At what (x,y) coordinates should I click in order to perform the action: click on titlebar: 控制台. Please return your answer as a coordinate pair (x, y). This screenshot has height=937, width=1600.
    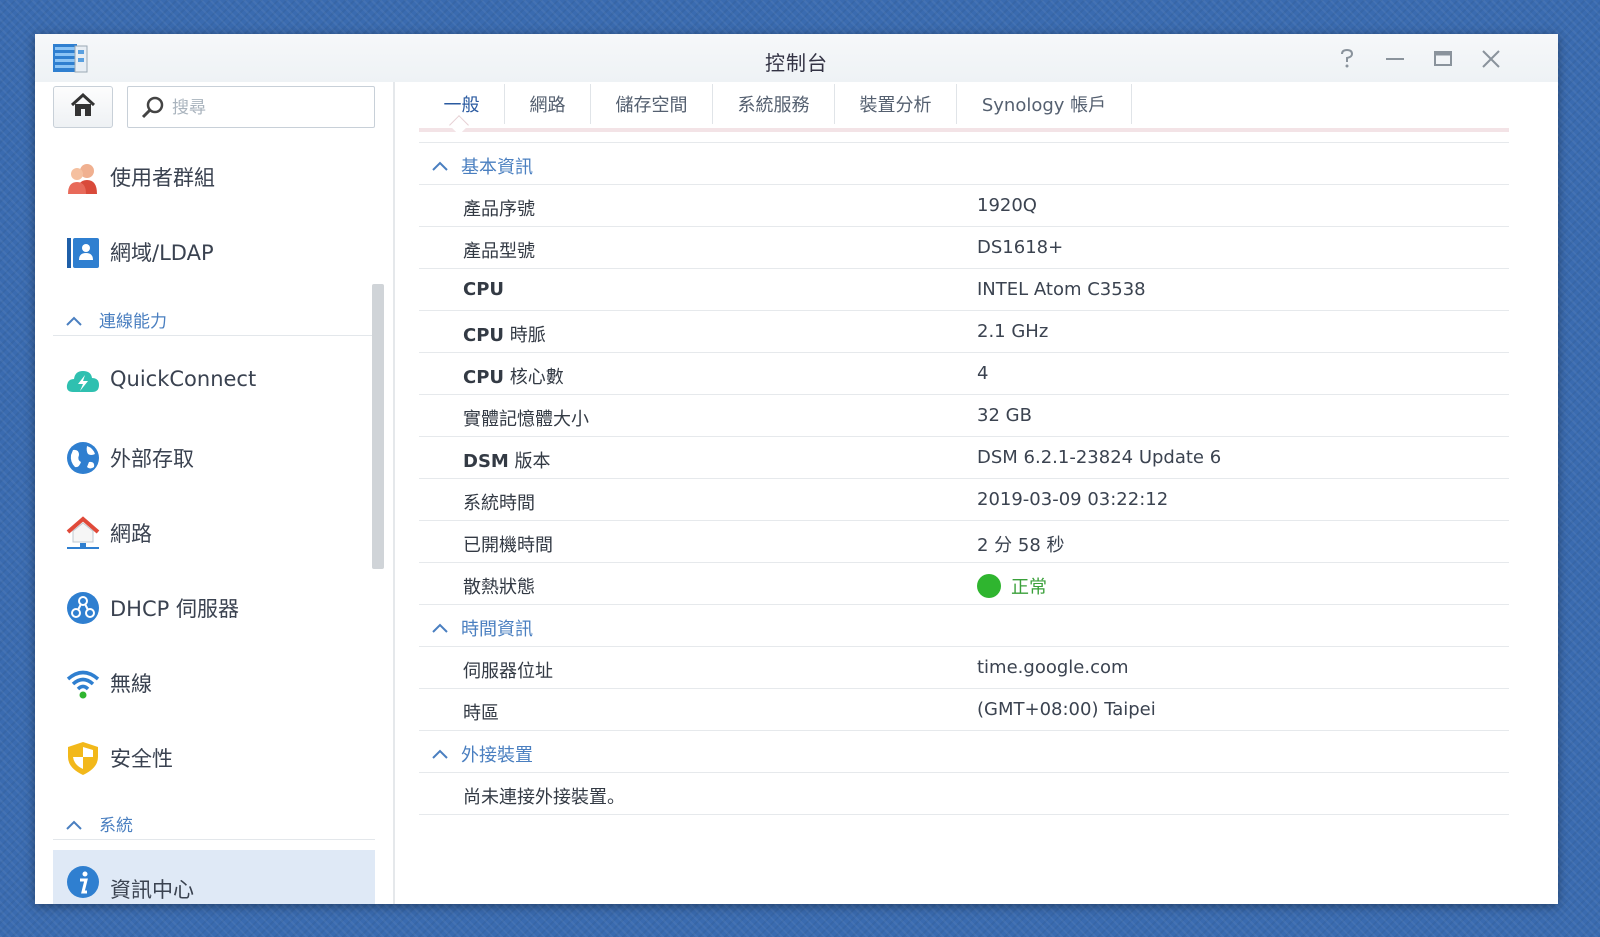
    Looking at the image, I should click on (796, 58).